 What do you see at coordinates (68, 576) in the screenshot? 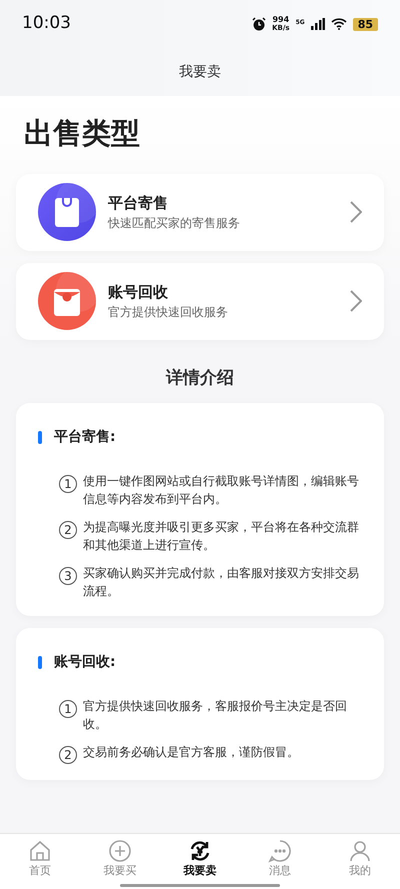
I see `step-number: 3` at bounding box center [68, 576].